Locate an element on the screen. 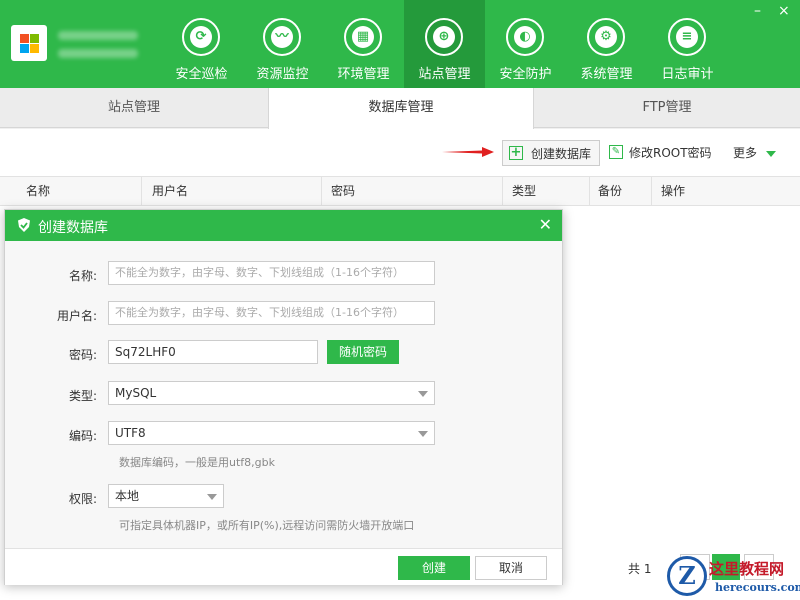 The height and width of the screenshot is (600, 800). app-logo is located at coordinates (29, 43).